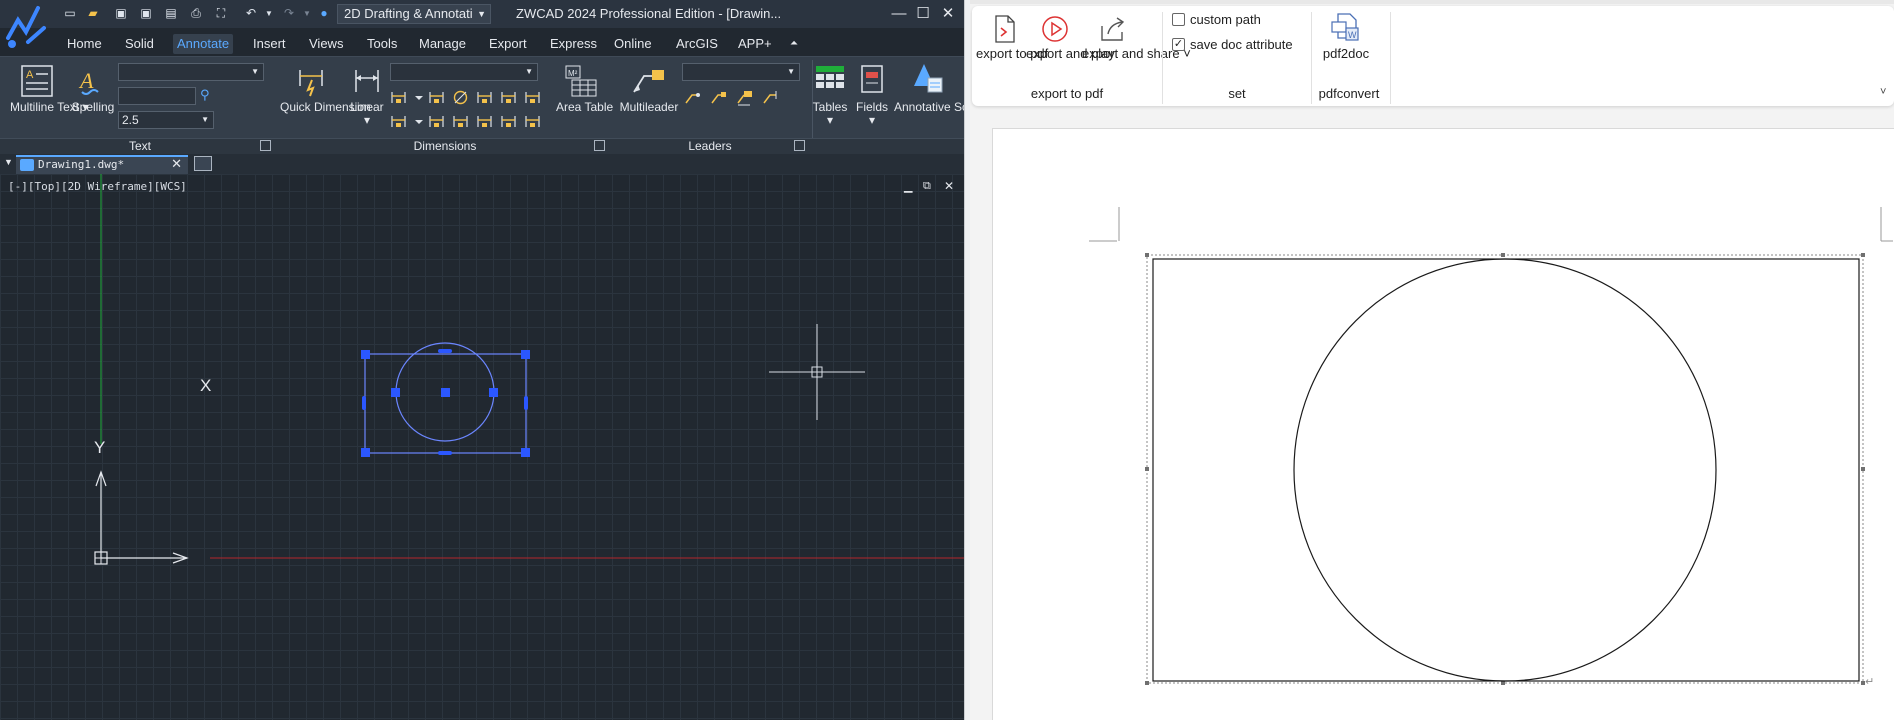 This screenshot has width=1894, height=720. What do you see at coordinates (307, 13) in the screenshot?
I see `redo-dropdown-icon: ▼` at bounding box center [307, 13].